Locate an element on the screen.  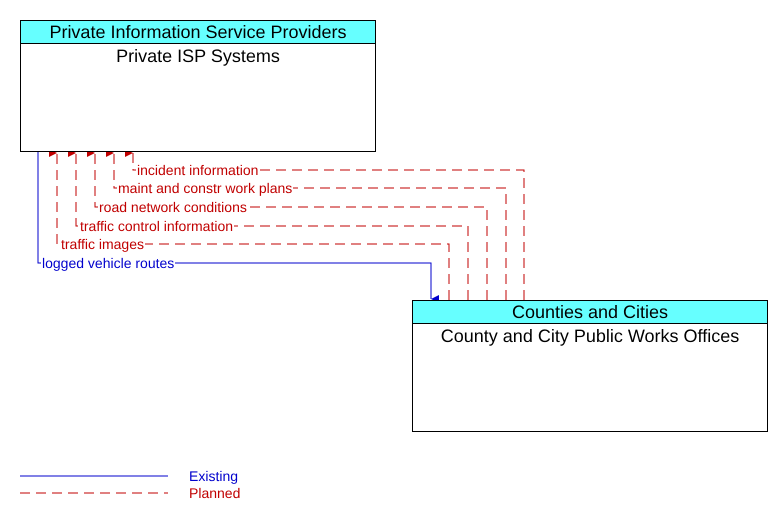
flow-label: road network conditions is located at coordinates (173, 207).